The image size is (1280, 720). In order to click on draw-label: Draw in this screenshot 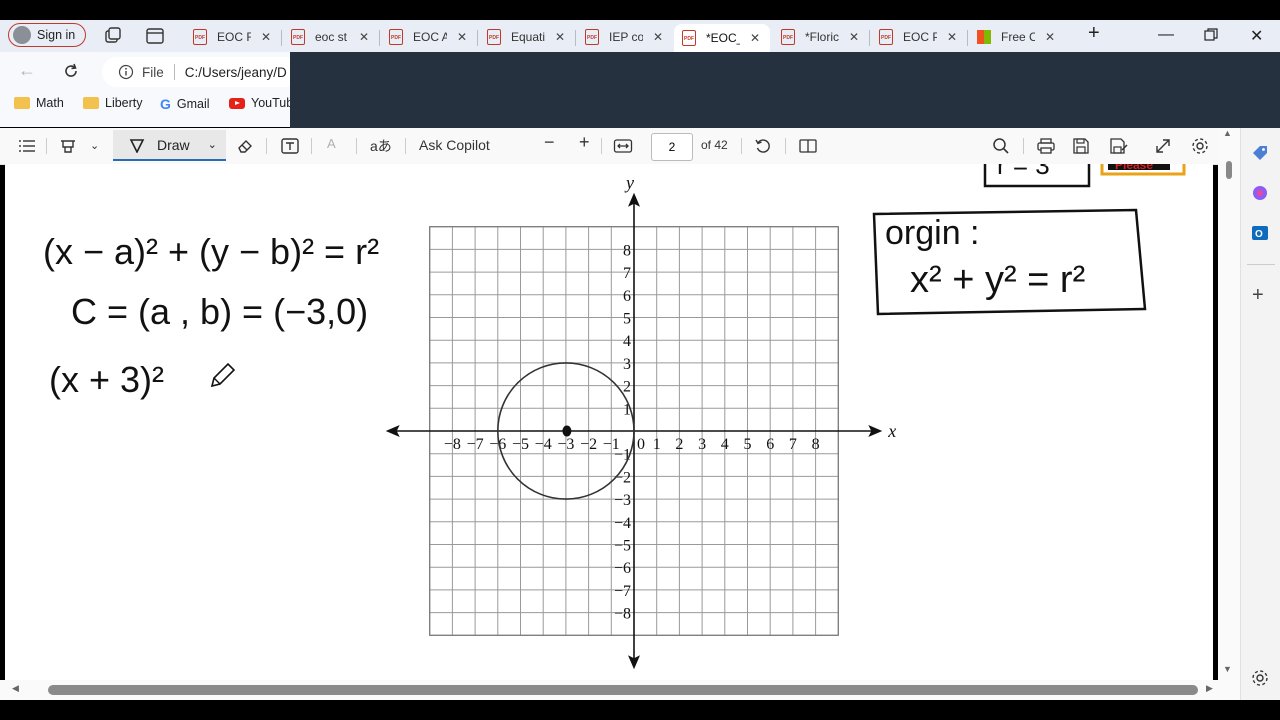, I will do `click(173, 144)`.